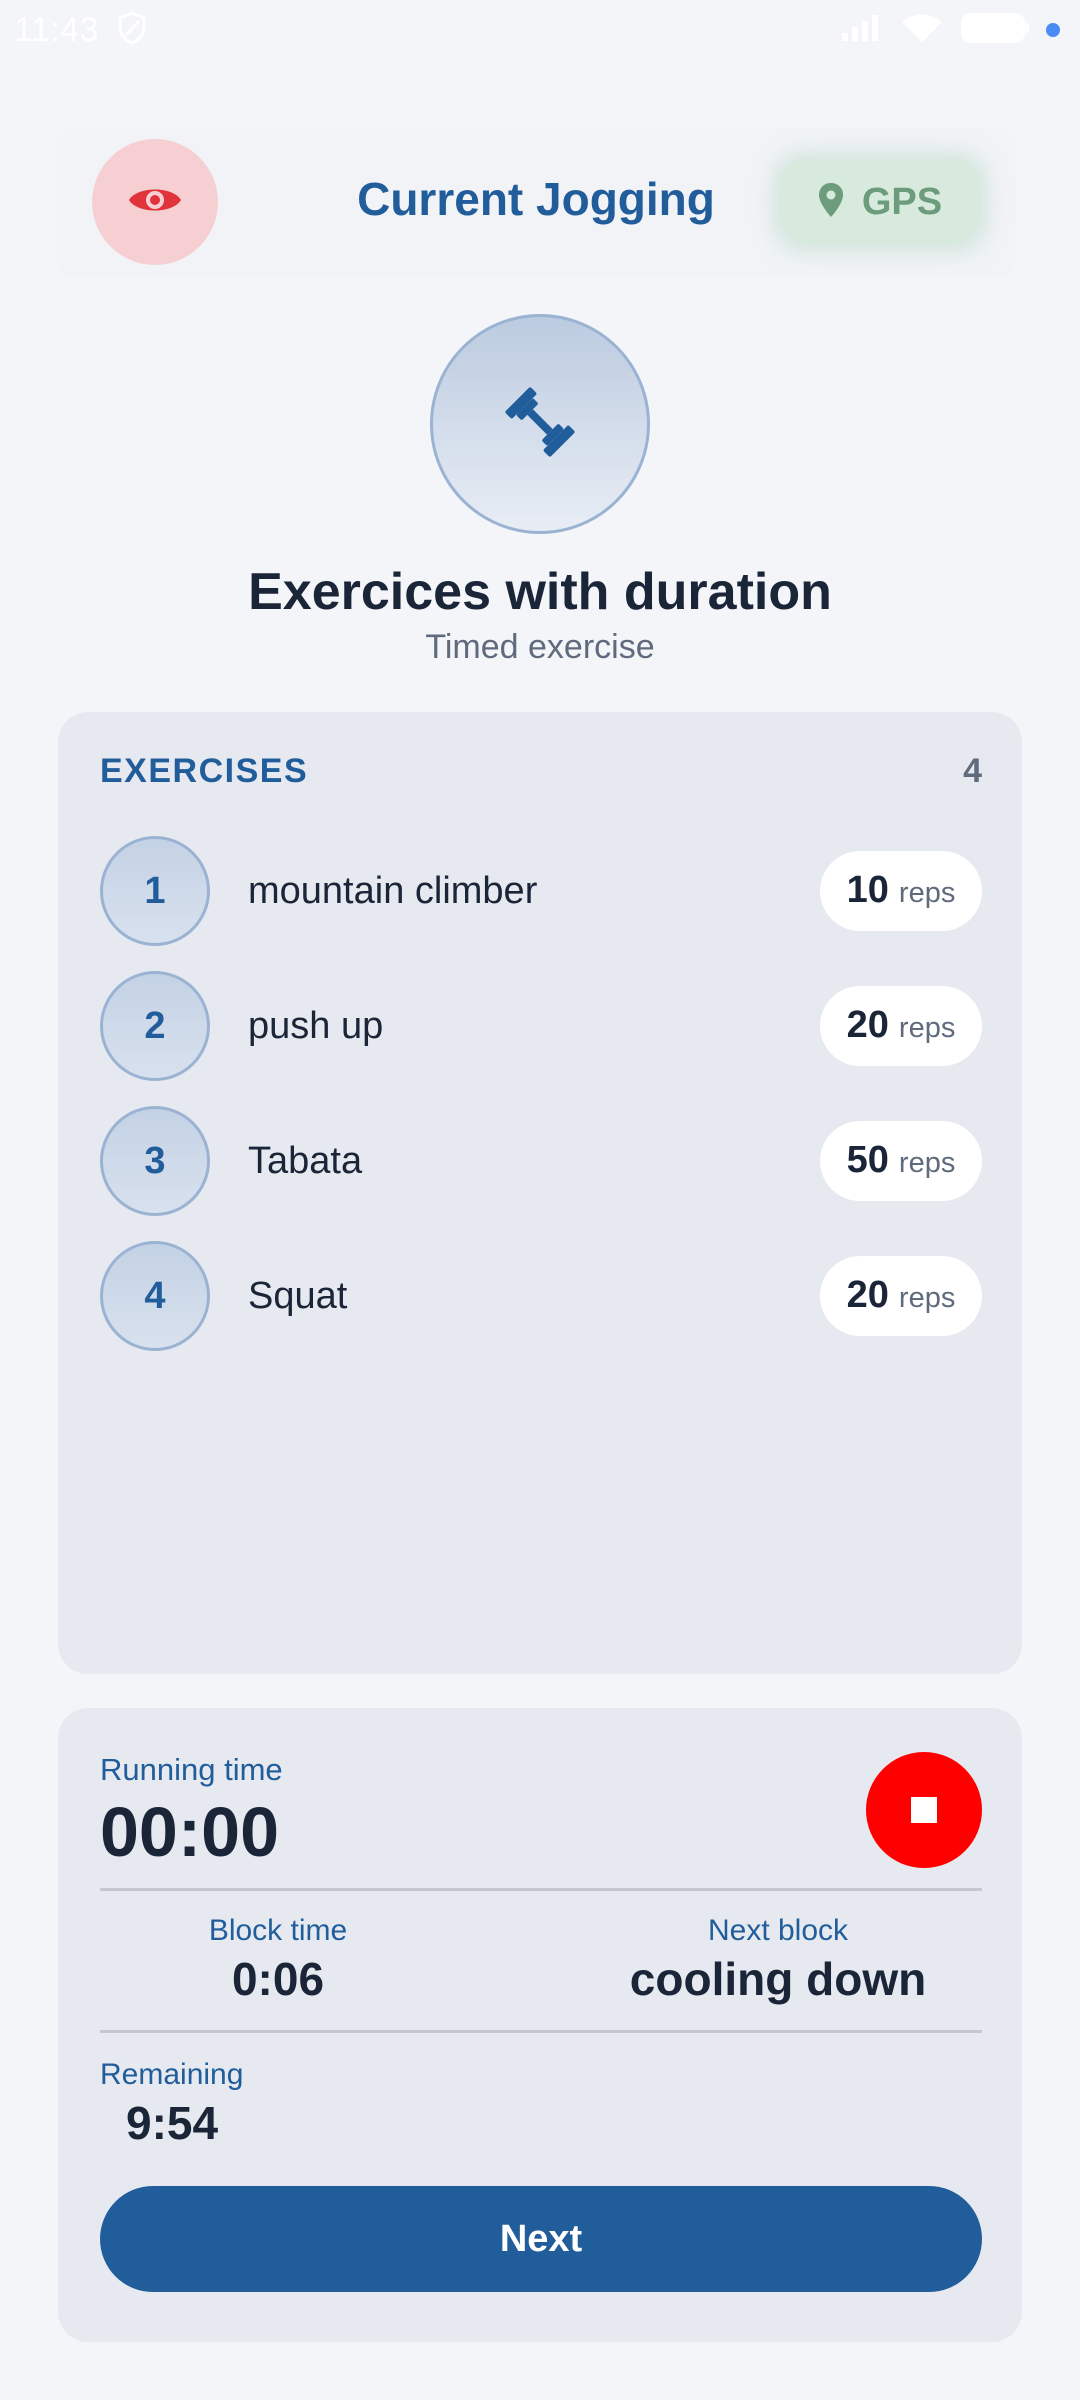 This screenshot has width=1080, height=2400. I want to click on battery-icon, so click(995, 30).